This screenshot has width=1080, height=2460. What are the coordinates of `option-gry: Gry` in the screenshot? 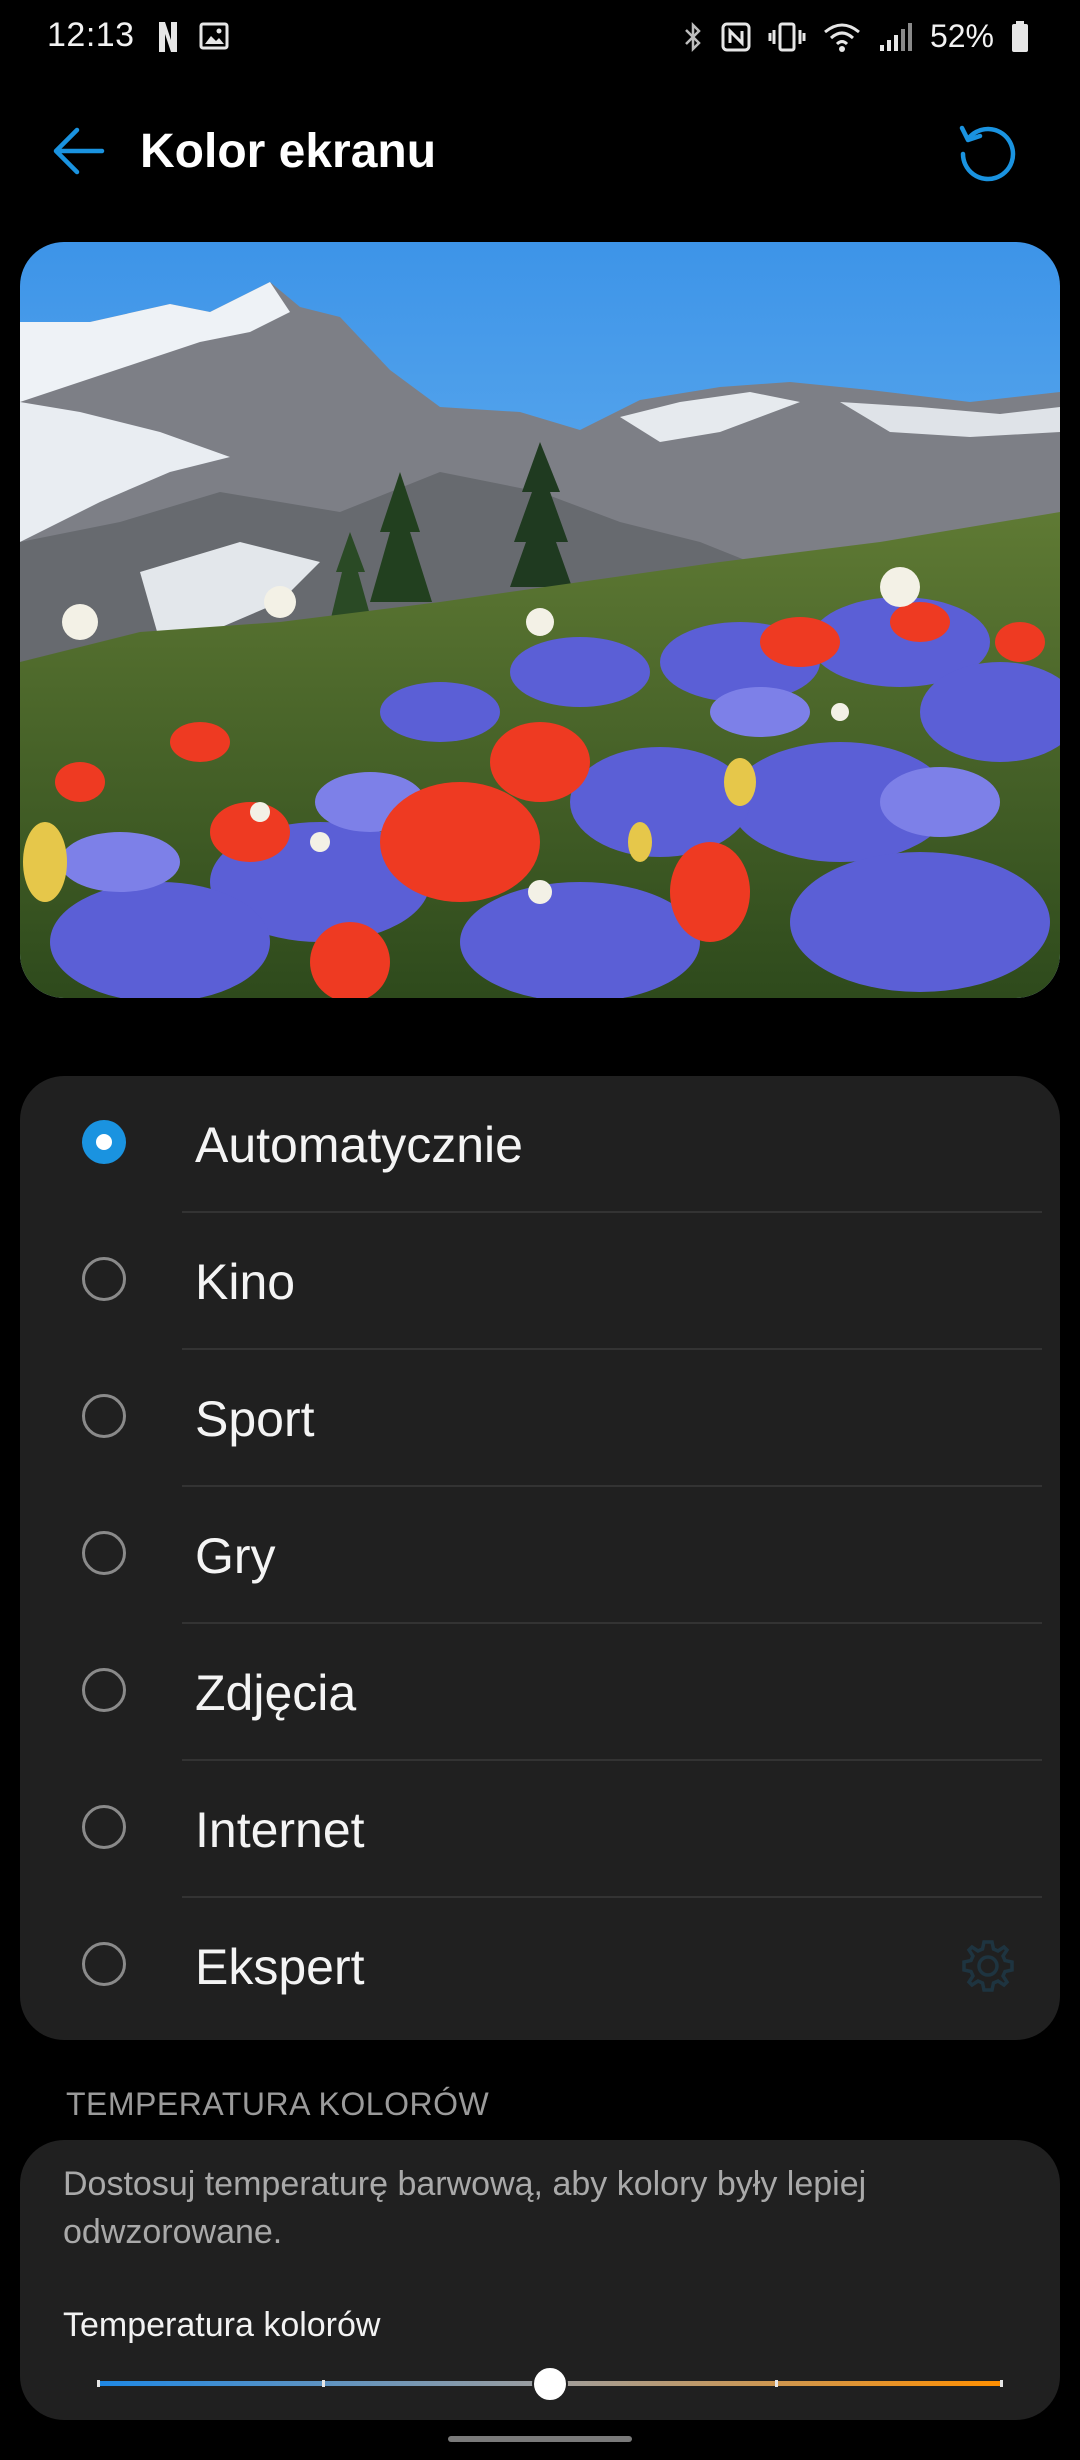 It's located at (540, 1555).